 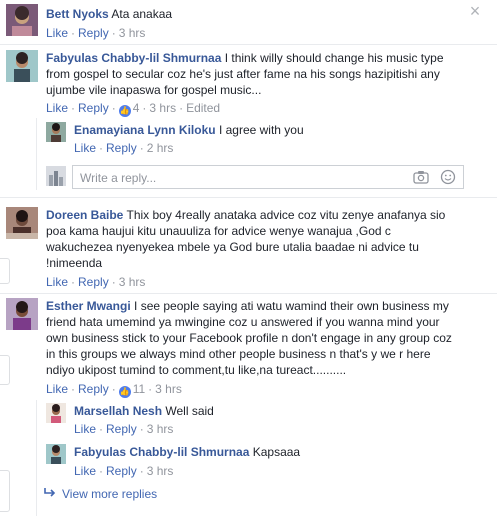 I want to click on reply-body: Enamayiana Lynn Kiloku I agree with you, so click(x=269, y=130).